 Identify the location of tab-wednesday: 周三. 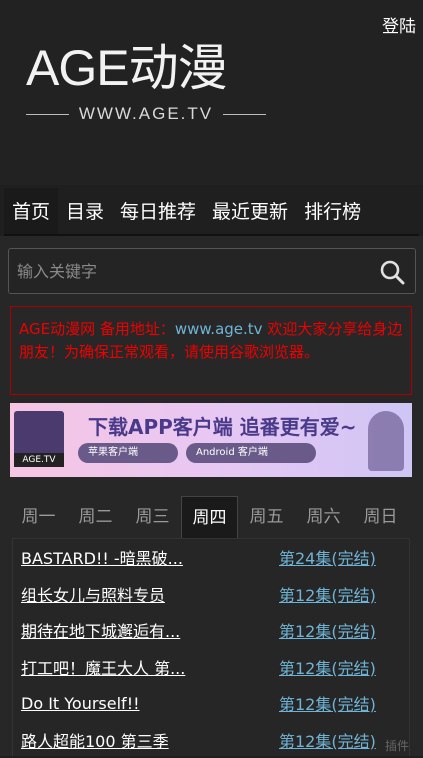
(152, 517).